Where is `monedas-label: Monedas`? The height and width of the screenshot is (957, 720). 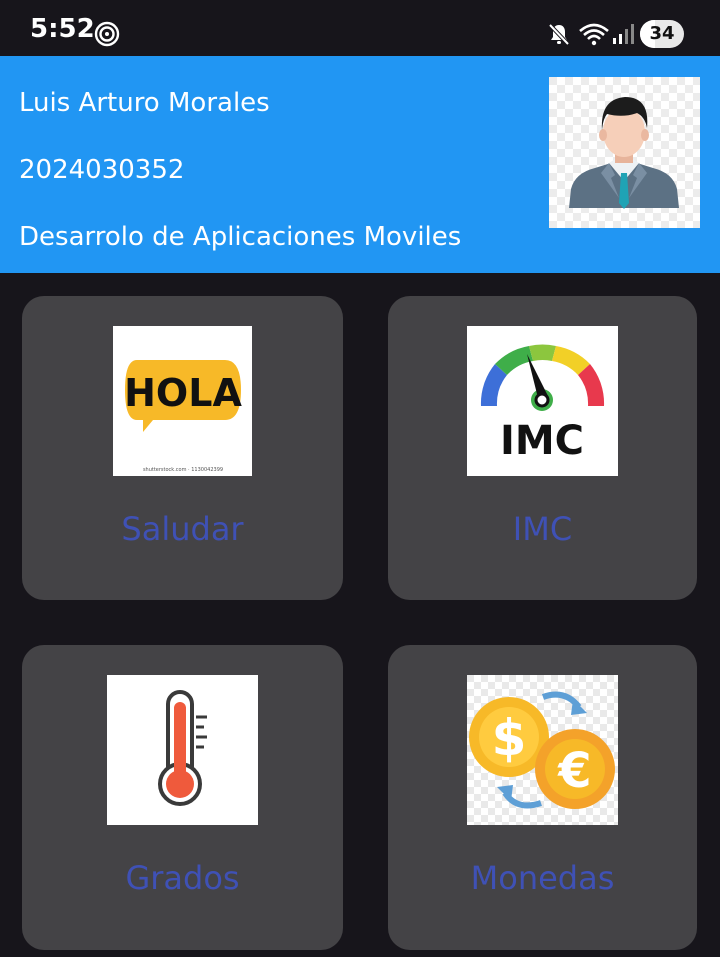
monedas-label: Monedas is located at coordinates (542, 878).